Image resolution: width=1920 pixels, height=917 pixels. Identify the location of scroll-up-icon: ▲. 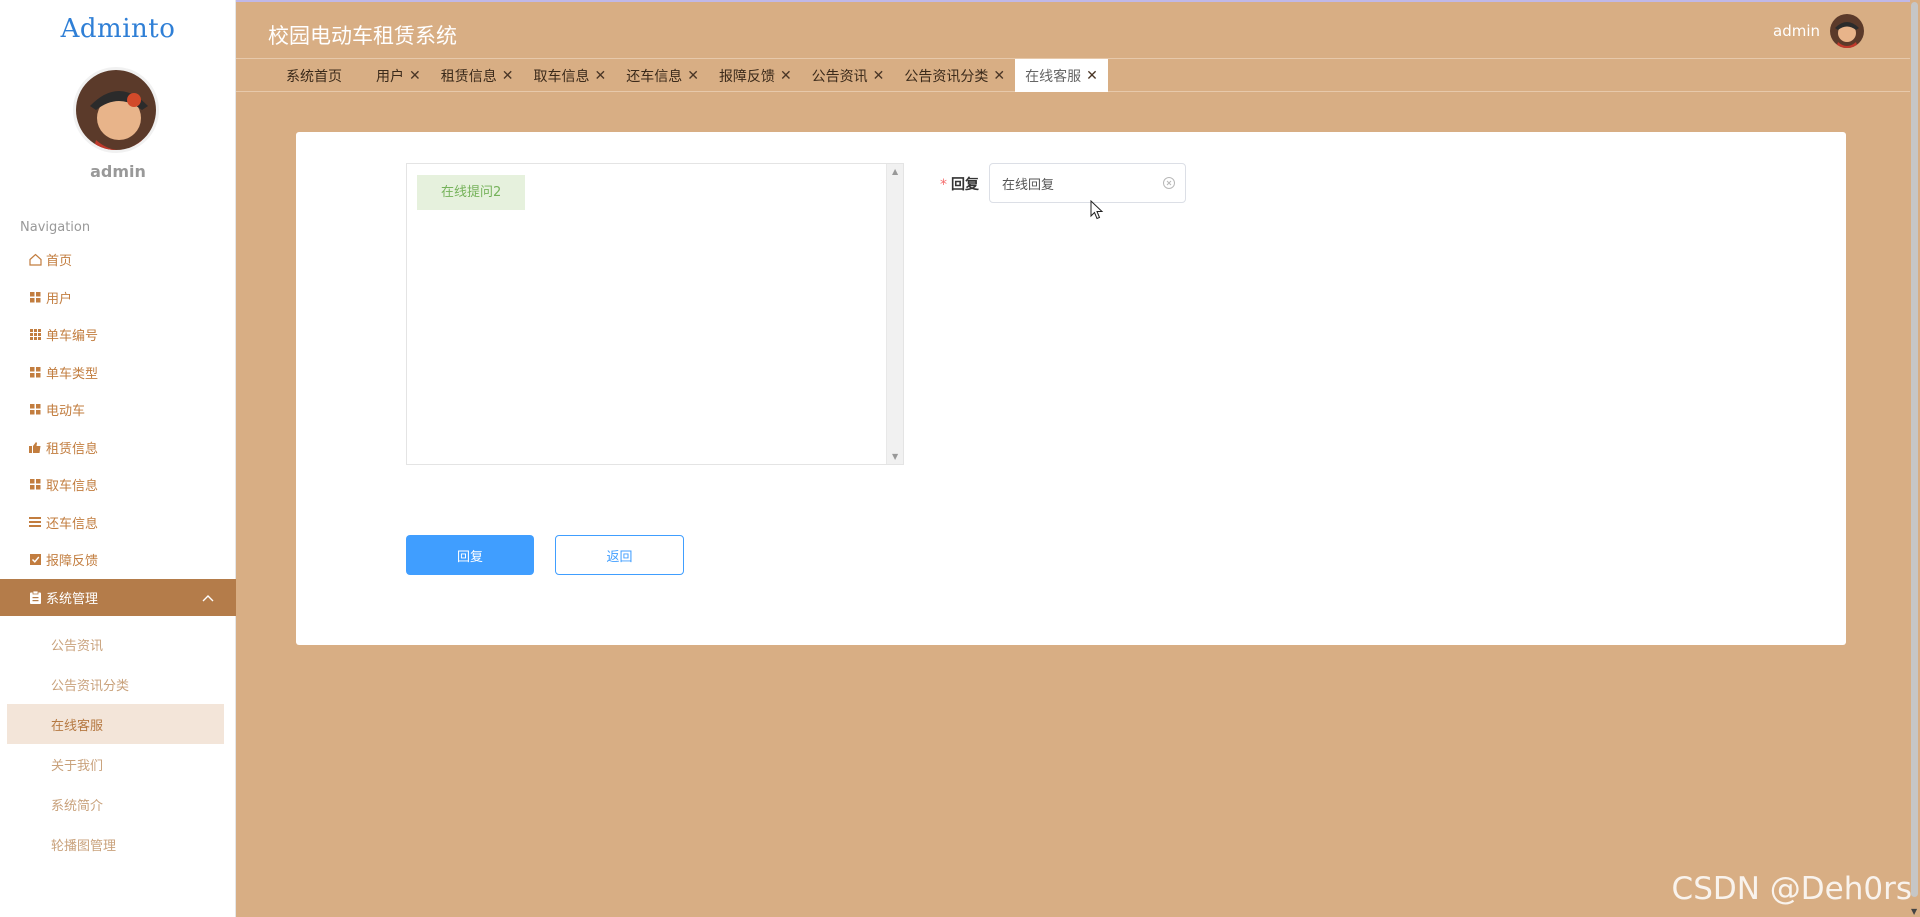
(895, 171).